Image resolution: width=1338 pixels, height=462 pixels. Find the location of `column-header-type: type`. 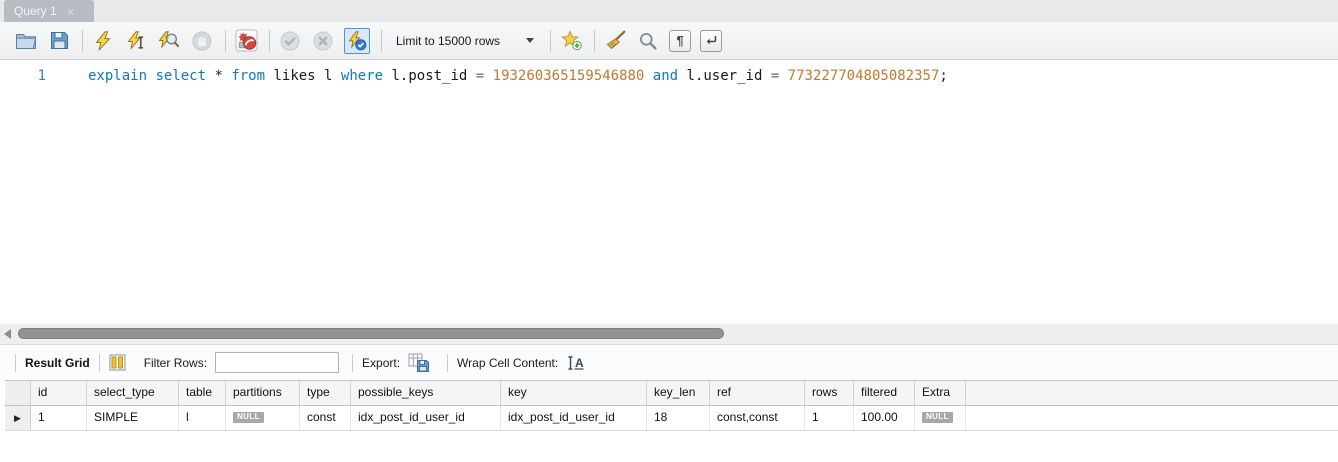

column-header-type: type is located at coordinates (325, 393).